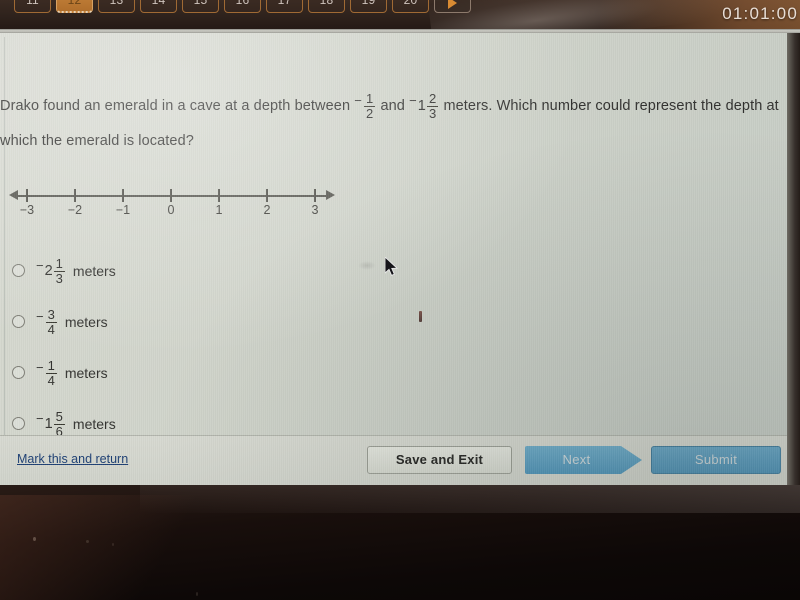 Image resolution: width=800 pixels, height=600 pixels. Describe the element at coordinates (13, 194) in the screenshot. I see `arrow-left-icon` at that location.